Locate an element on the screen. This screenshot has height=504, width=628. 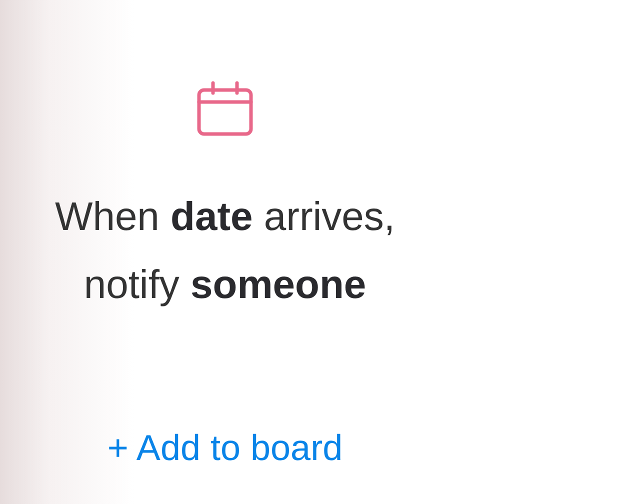
recipe-sentence: When date arrives, notify someone is located at coordinates (225, 251).